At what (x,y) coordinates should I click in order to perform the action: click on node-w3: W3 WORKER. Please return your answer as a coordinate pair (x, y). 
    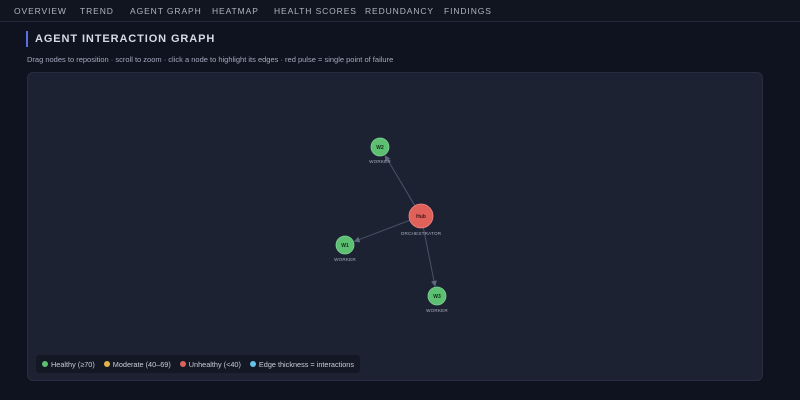
    Looking at the image, I should click on (437, 299).